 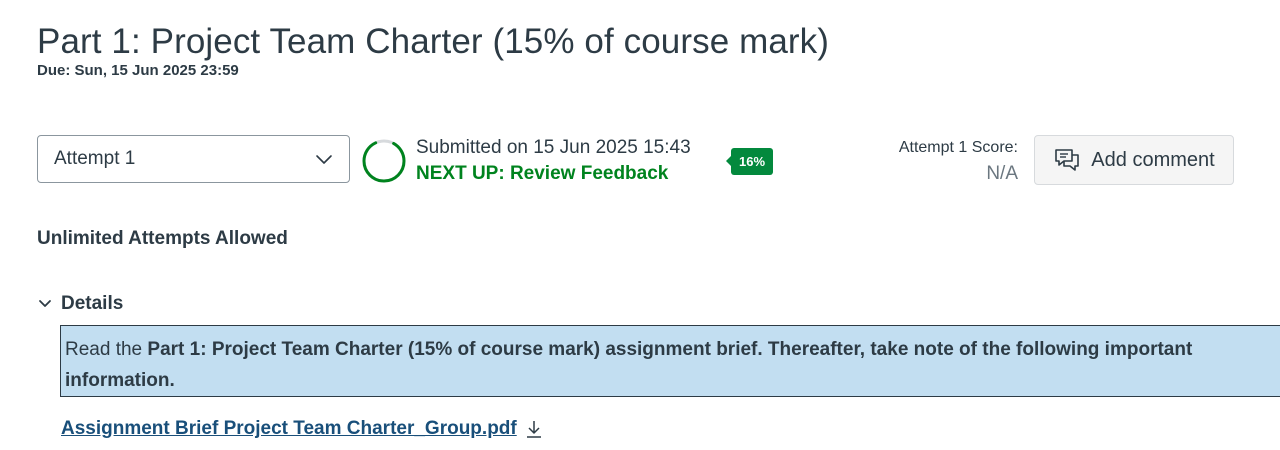 What do you see at coordinates (1153, 159) in the screenshot?
I see `add-comment-label: Add comment` at bounding box center [1153, 159].